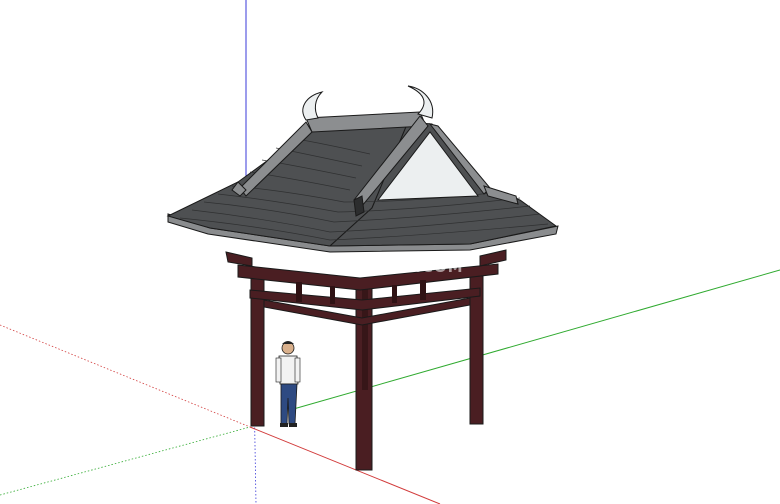 The width and height of the screenshot is (780, 504). Describe the element at coordinates (345, 465) in the screenshot. I see `red-axis-solid` at that location.